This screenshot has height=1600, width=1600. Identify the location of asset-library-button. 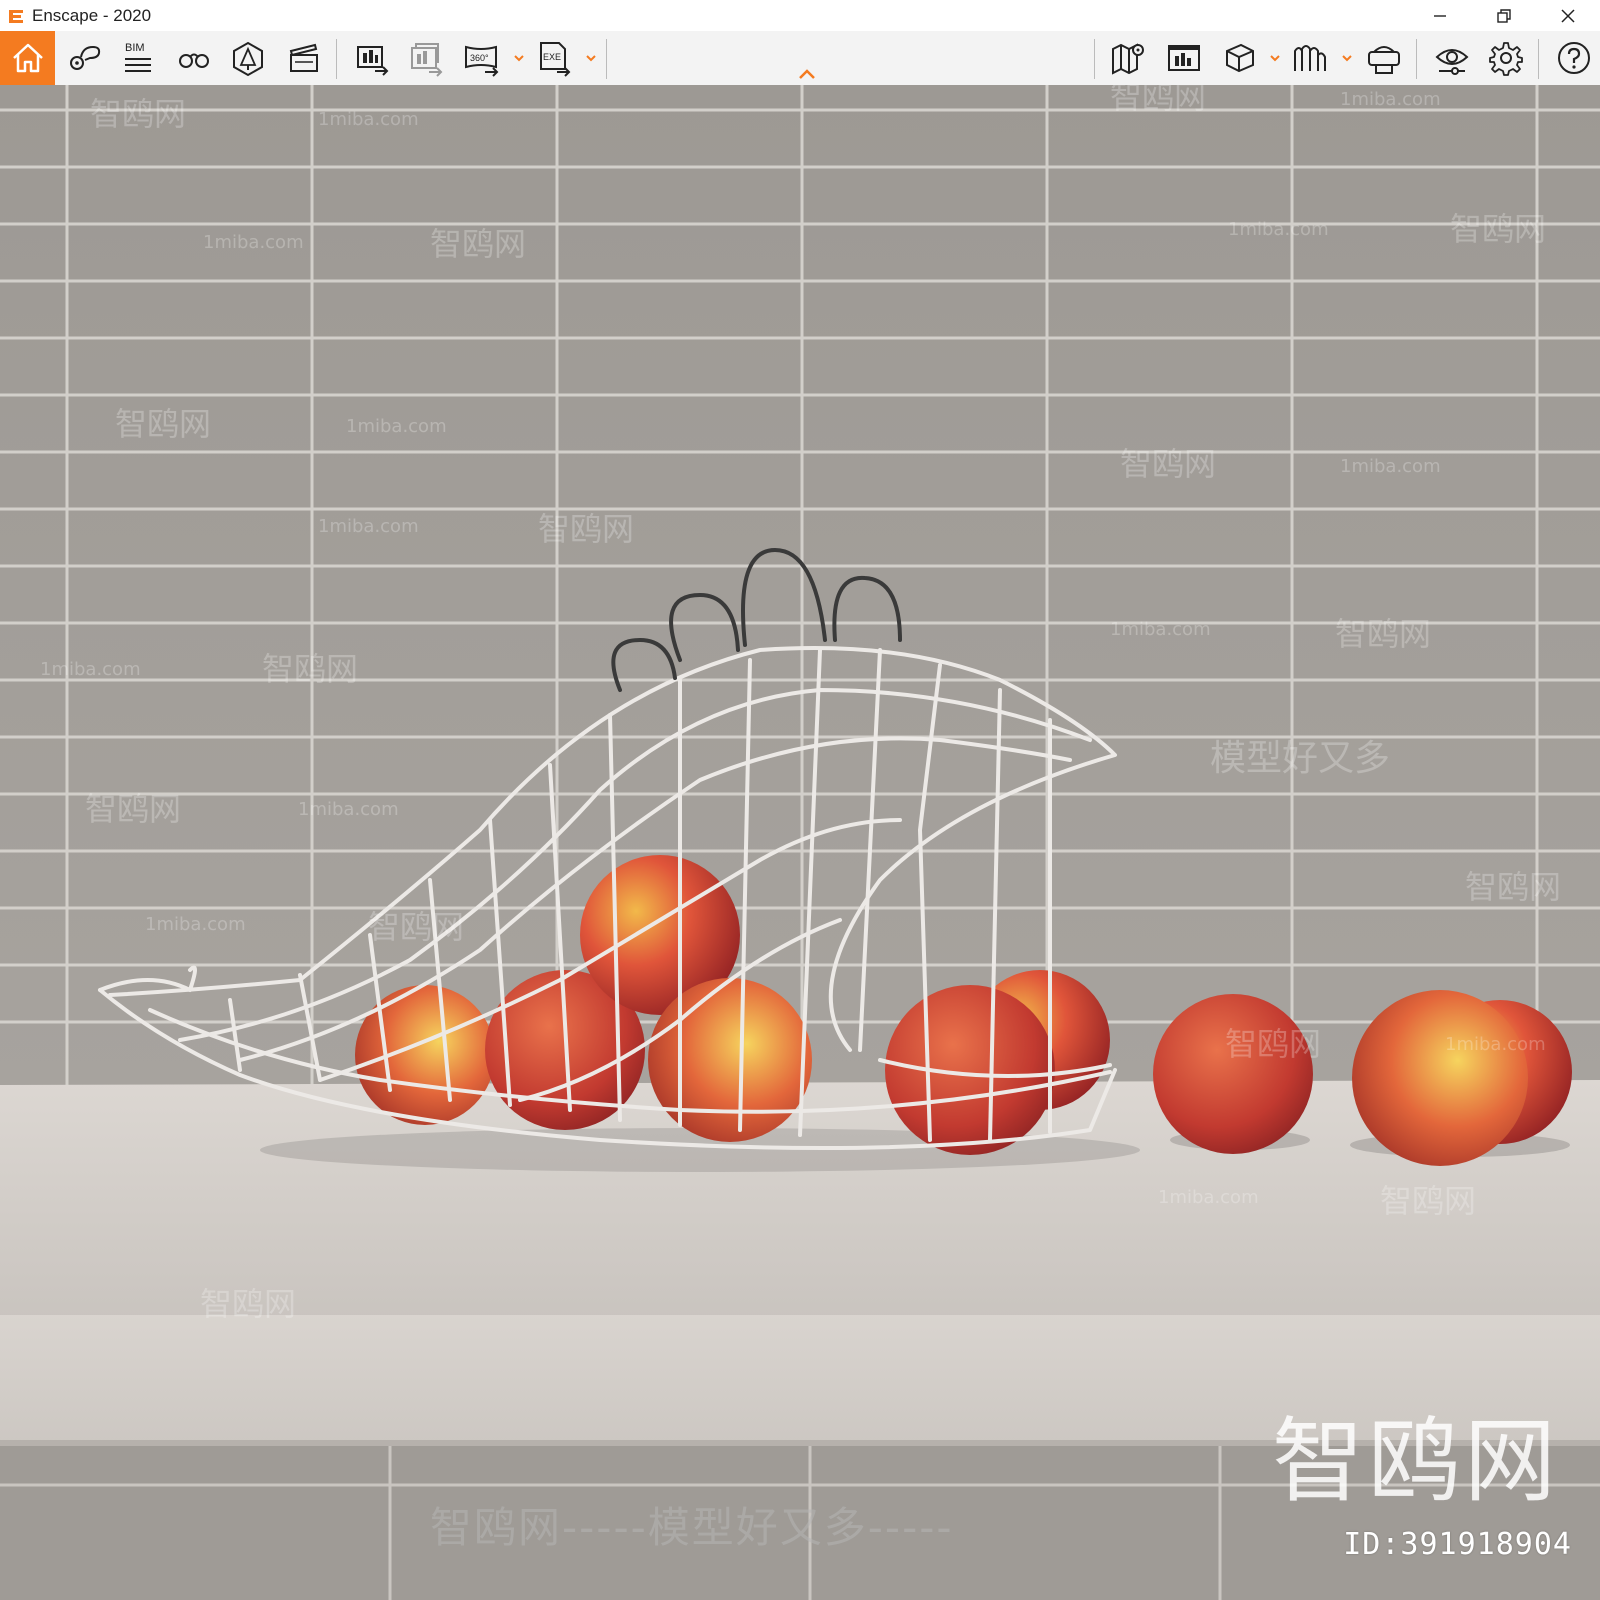
(248, 58).